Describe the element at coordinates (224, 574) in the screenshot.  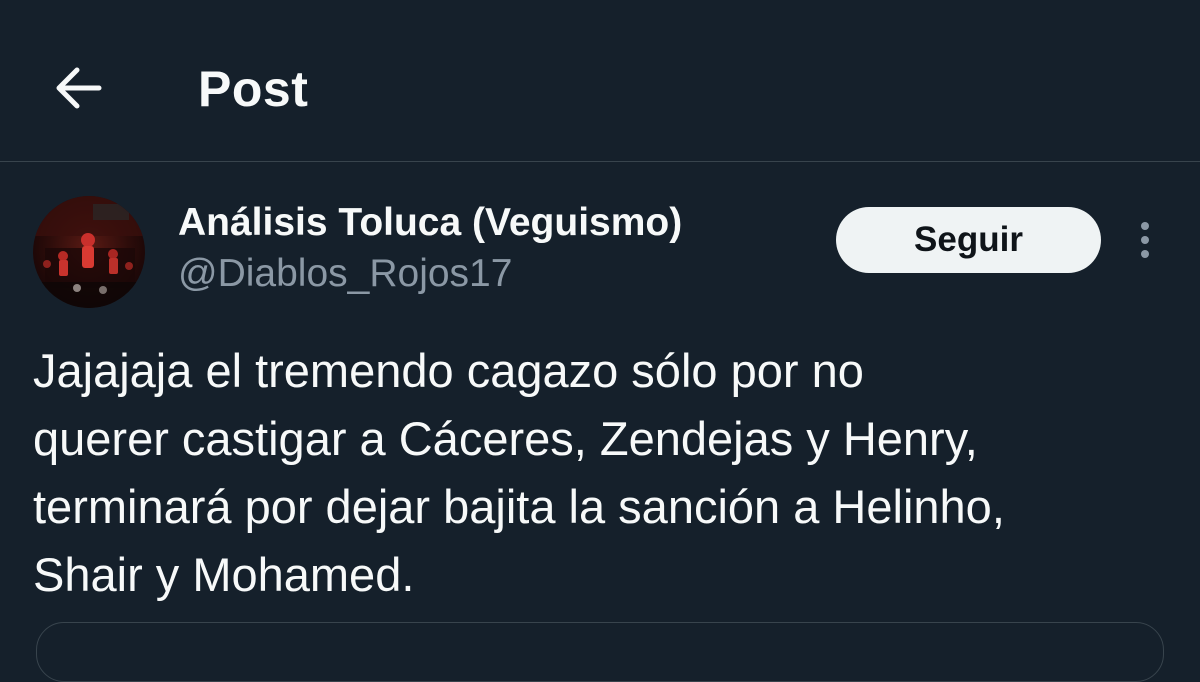
I see `post-text-line: Shair y Mohamed.` at that location.